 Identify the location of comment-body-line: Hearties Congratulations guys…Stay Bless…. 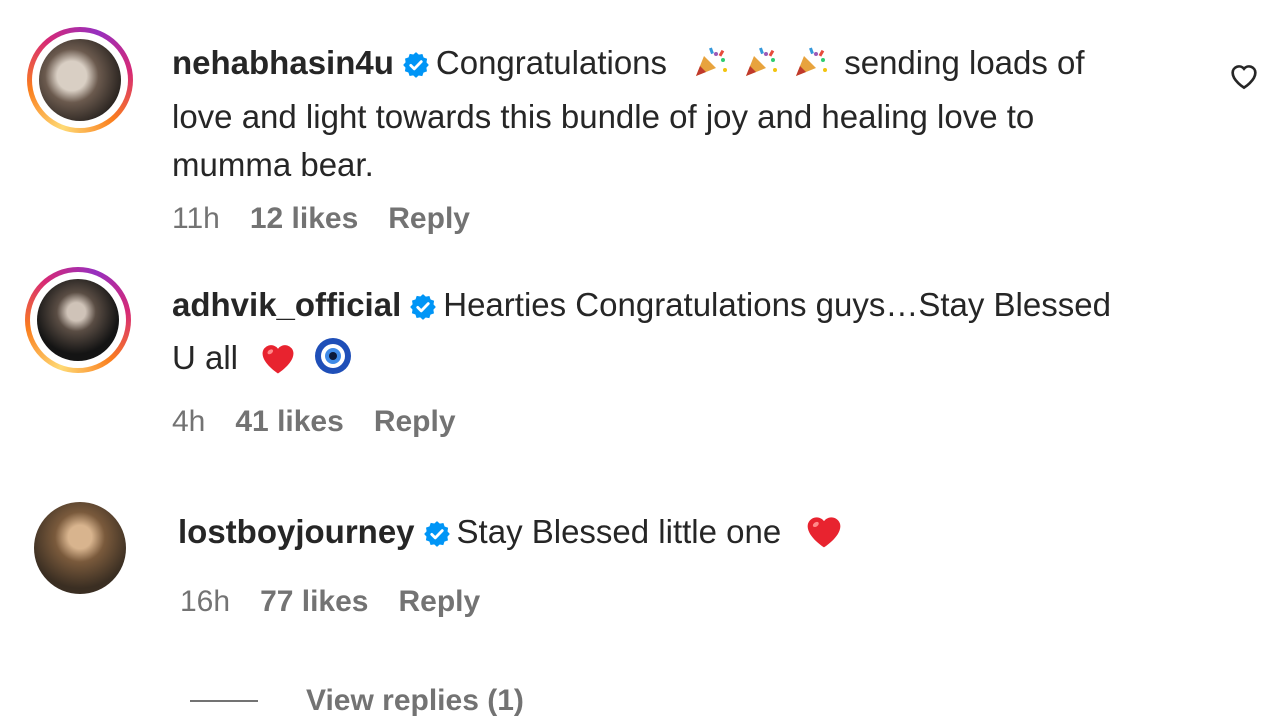
(777, 304).